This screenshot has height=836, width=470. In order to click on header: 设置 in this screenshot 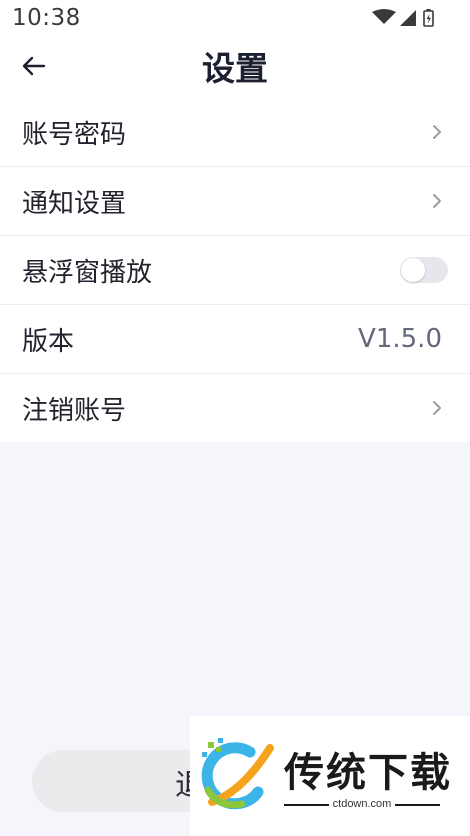, I will do `click(235, 69)`.